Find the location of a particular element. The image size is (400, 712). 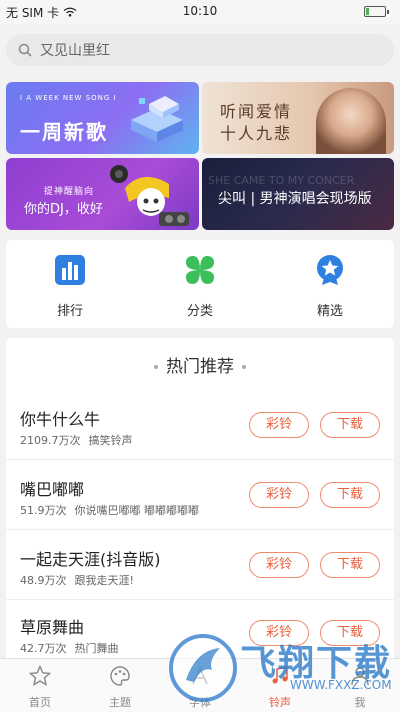

ringtone-meta: 2109.7万次 搞笑铃声 is located at coordinates (76, 440).